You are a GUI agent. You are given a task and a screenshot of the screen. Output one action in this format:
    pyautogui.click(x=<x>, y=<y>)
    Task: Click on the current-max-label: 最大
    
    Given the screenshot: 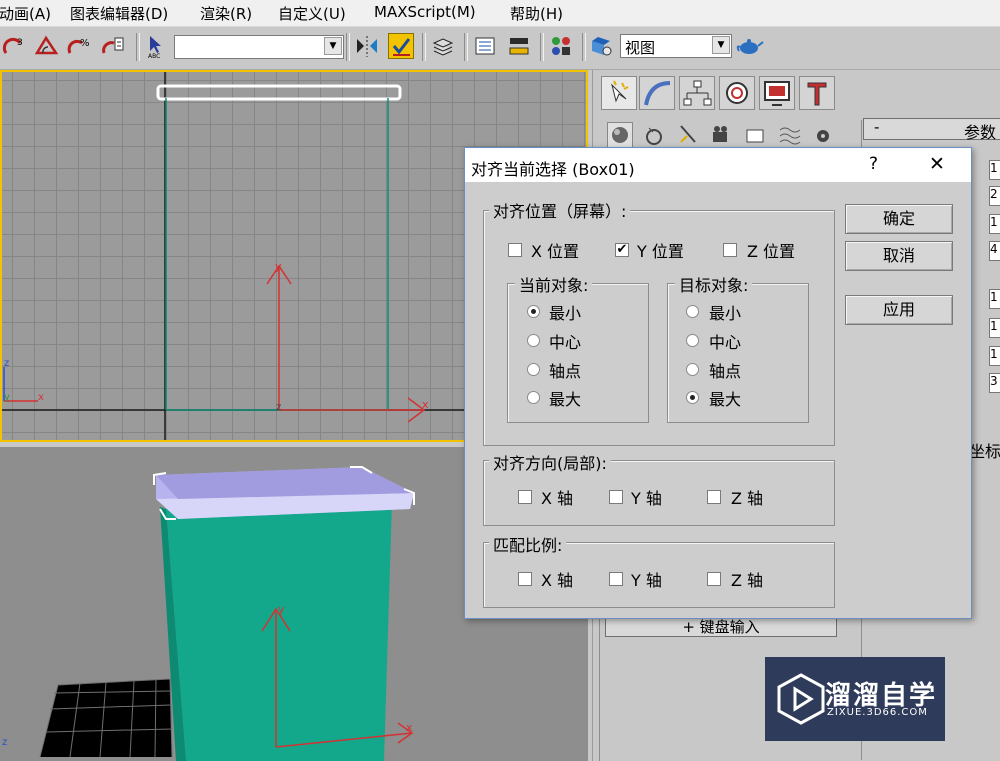 What is the action you would take?
    pyautogui.click(x=565, y=399)
    